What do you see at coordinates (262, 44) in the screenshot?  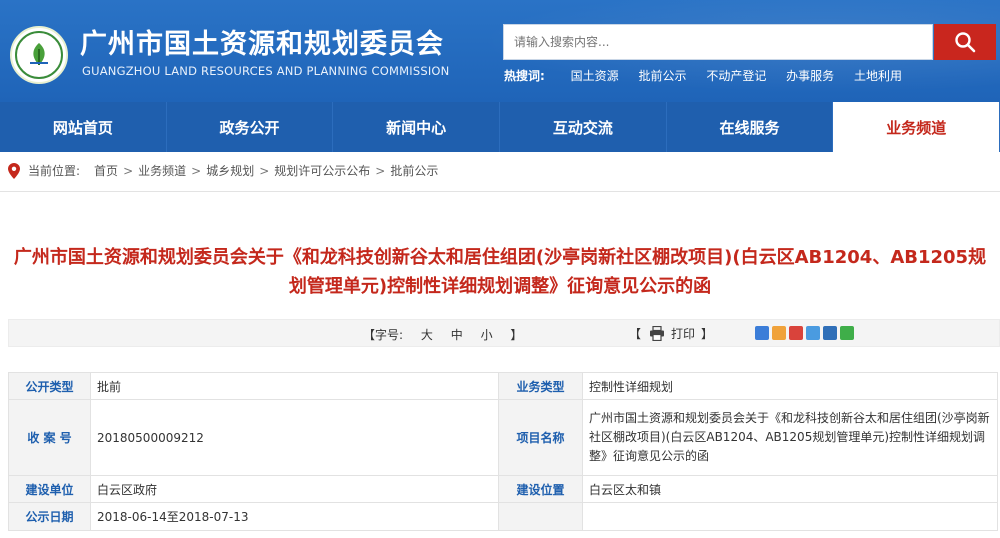 I see `site-title: 广州市国土资源和规划委员会` at bounding box center [262, 44].